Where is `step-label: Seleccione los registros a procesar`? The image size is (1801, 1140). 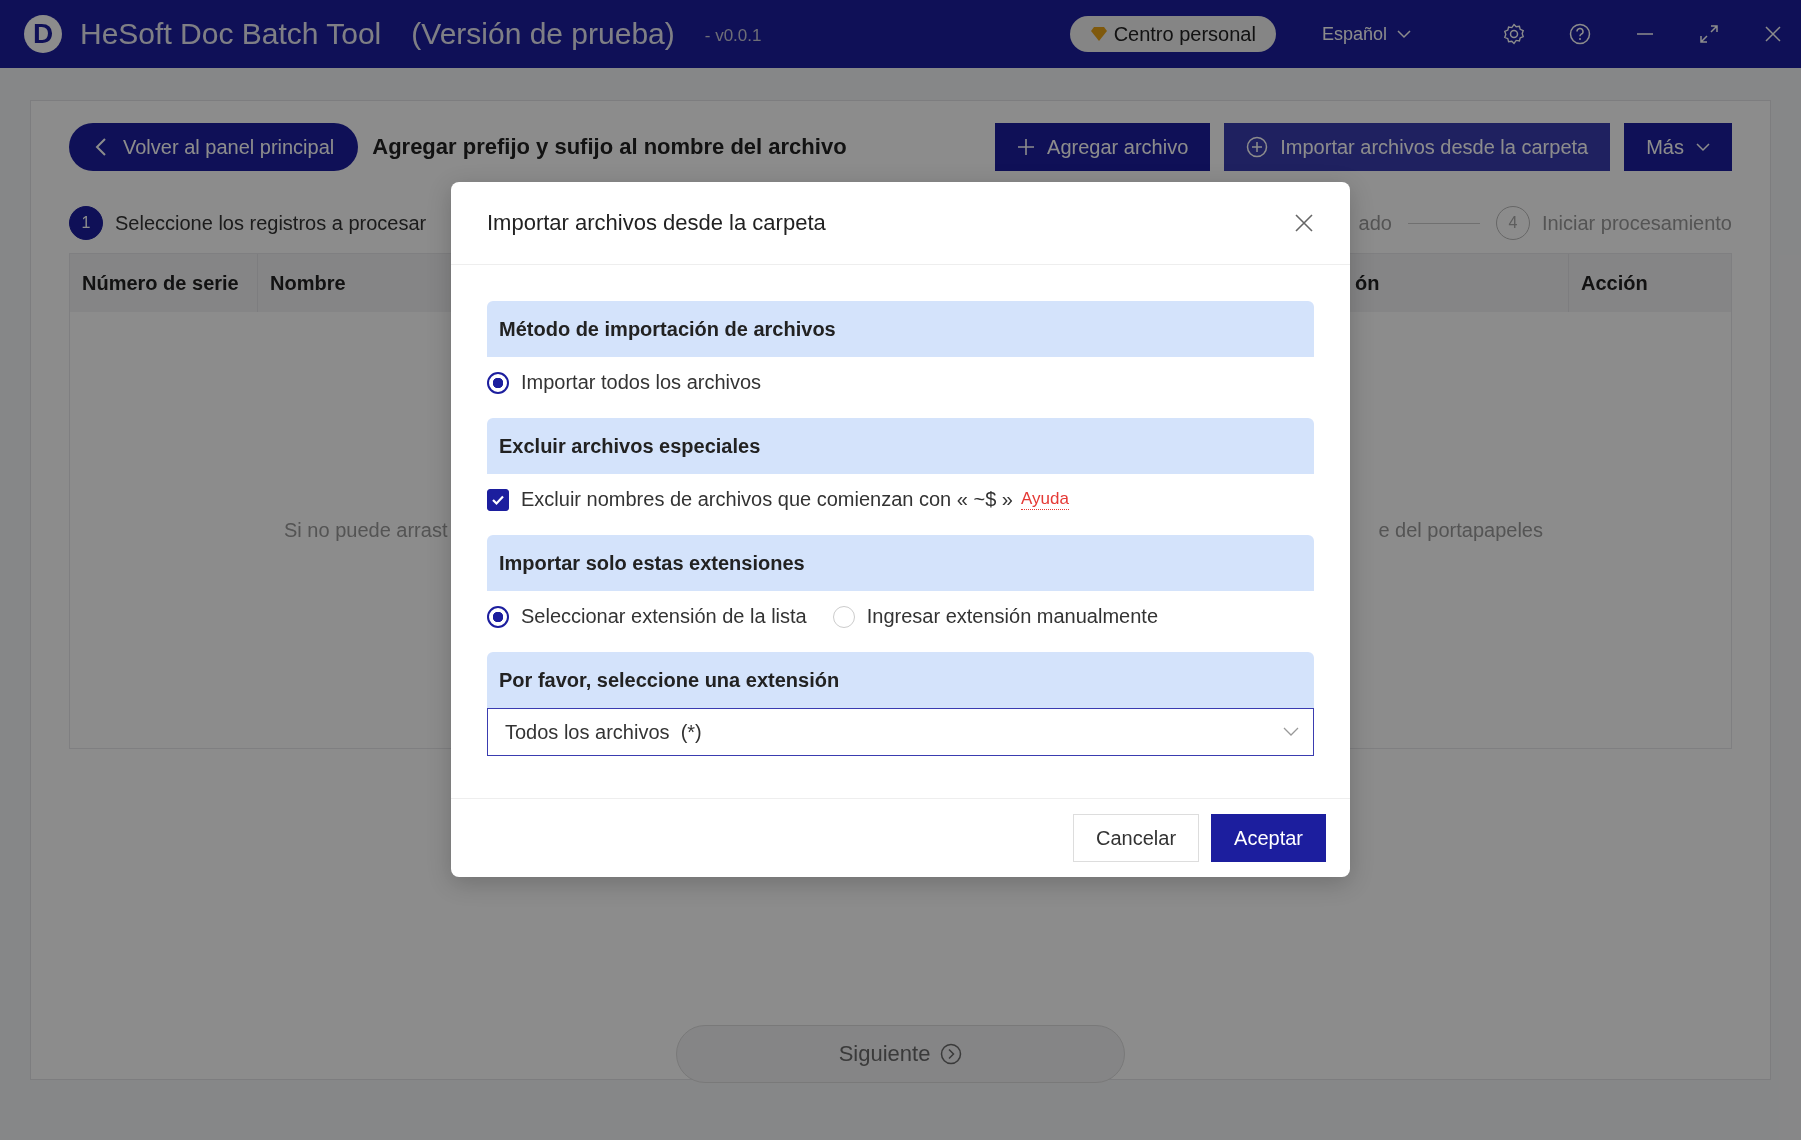
step-label: Seleccione los registros a procesar is located at coordinates (271, 223).